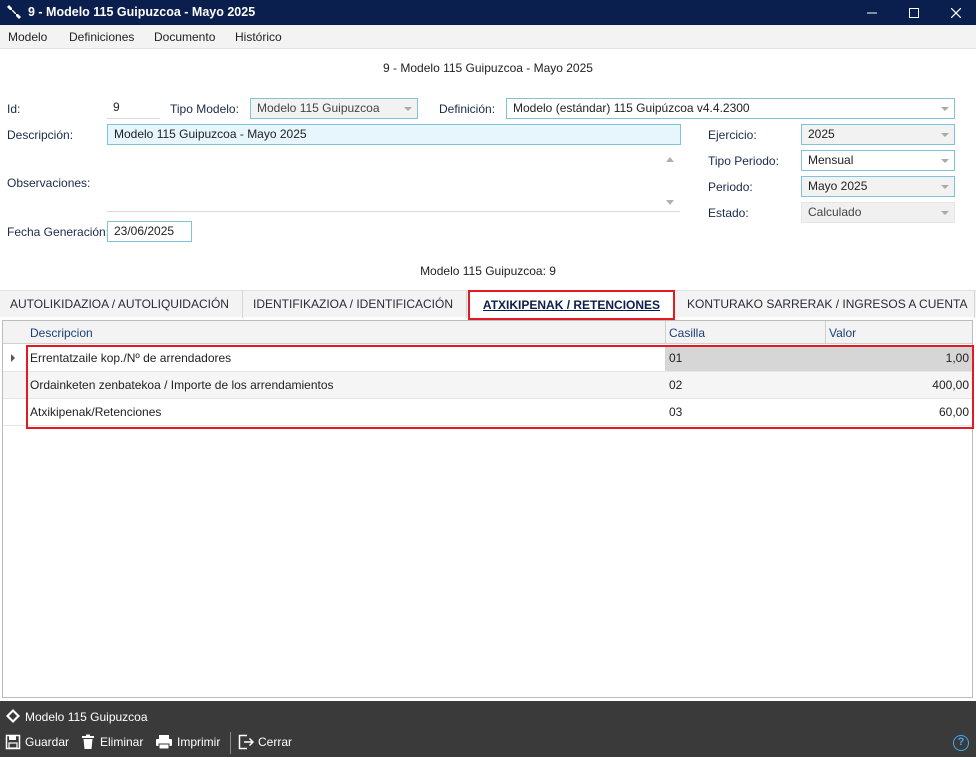 This screenshot has width=976, height=757. I want to click on tipo-modelo-label: Tipo Modelo:, so click(204, 109).